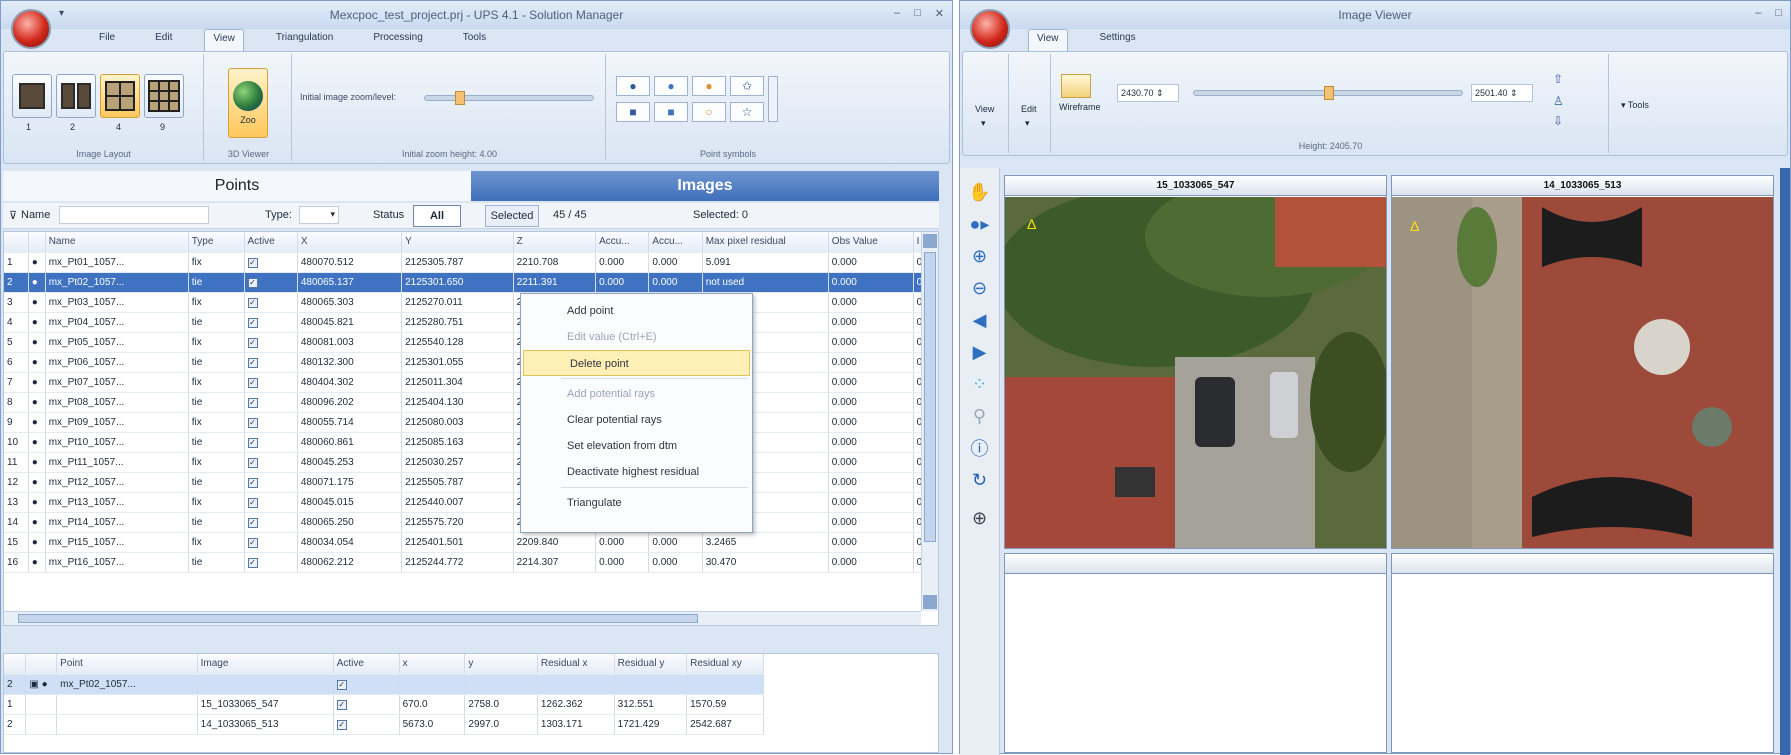  What do you see at coordinates (512, 216) in the screenshot?
I see `status-selected-button: Selected` at bounding box center [512, 216].